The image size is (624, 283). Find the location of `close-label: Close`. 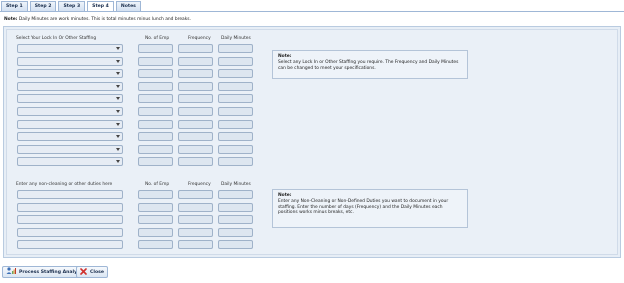

close-label: Close is located at coordinates (97, 272).